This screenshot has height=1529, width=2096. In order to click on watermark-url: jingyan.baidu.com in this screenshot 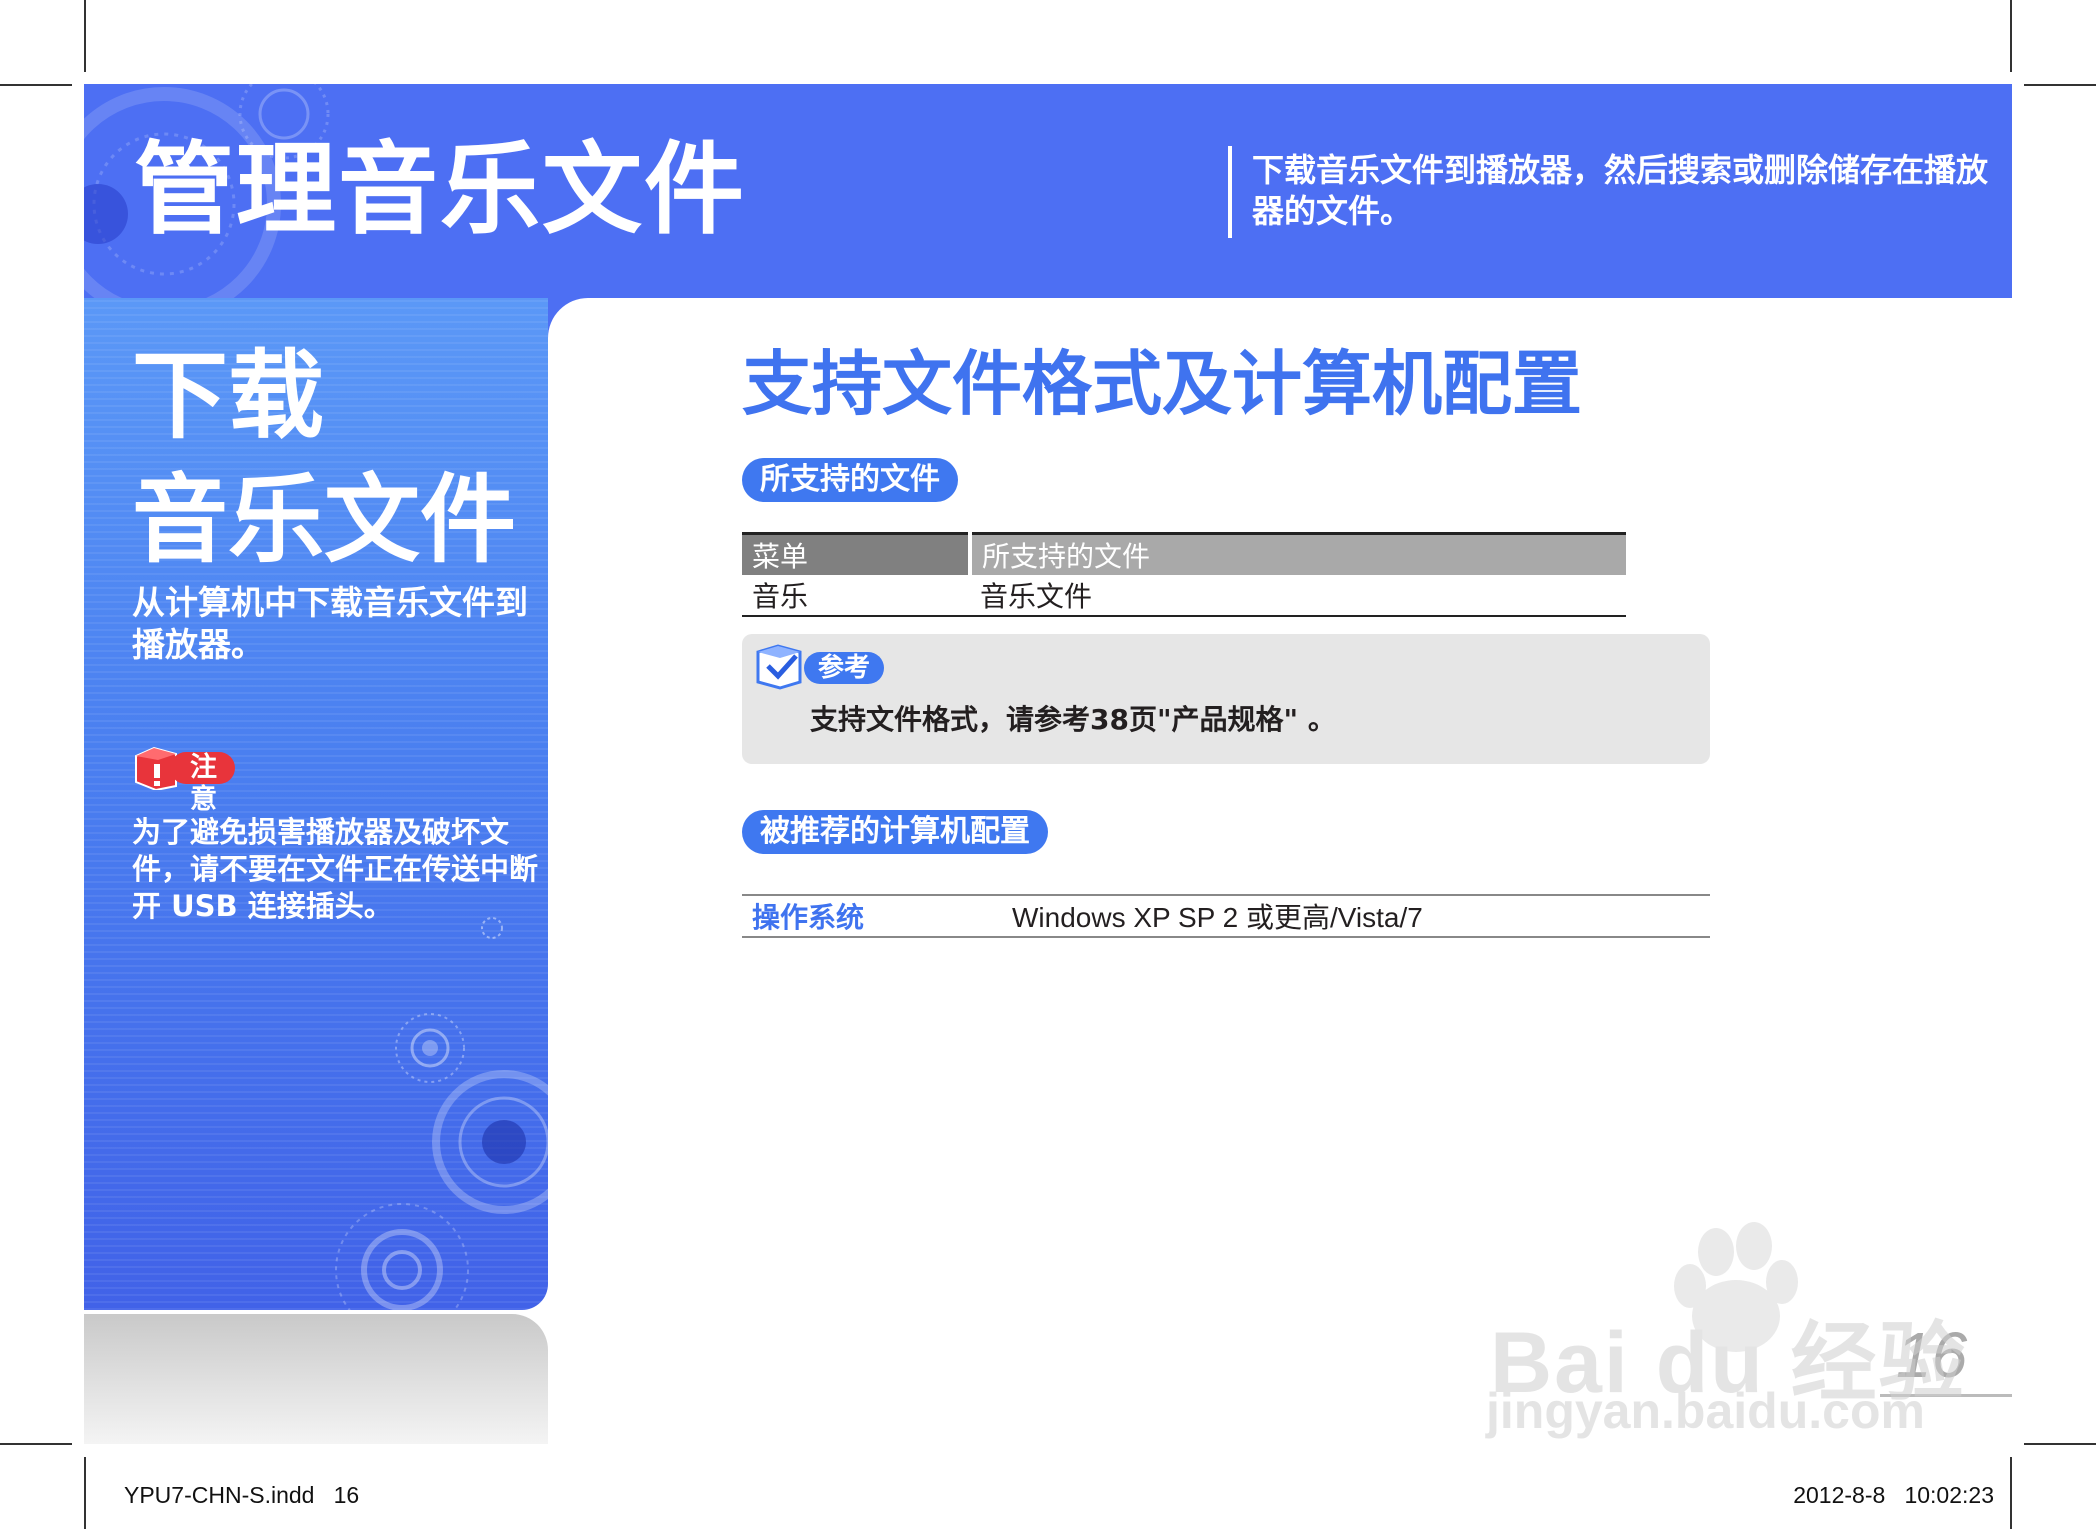, I will do `click(1705, 1411)`.